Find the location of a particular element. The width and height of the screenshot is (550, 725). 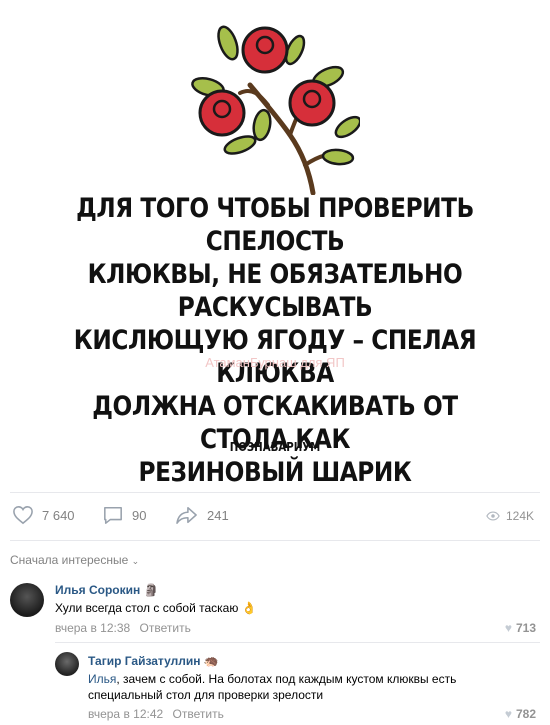

comment-text: Хули всегда стол с собой таскаю 👌 is located at coordinates (156, 608).